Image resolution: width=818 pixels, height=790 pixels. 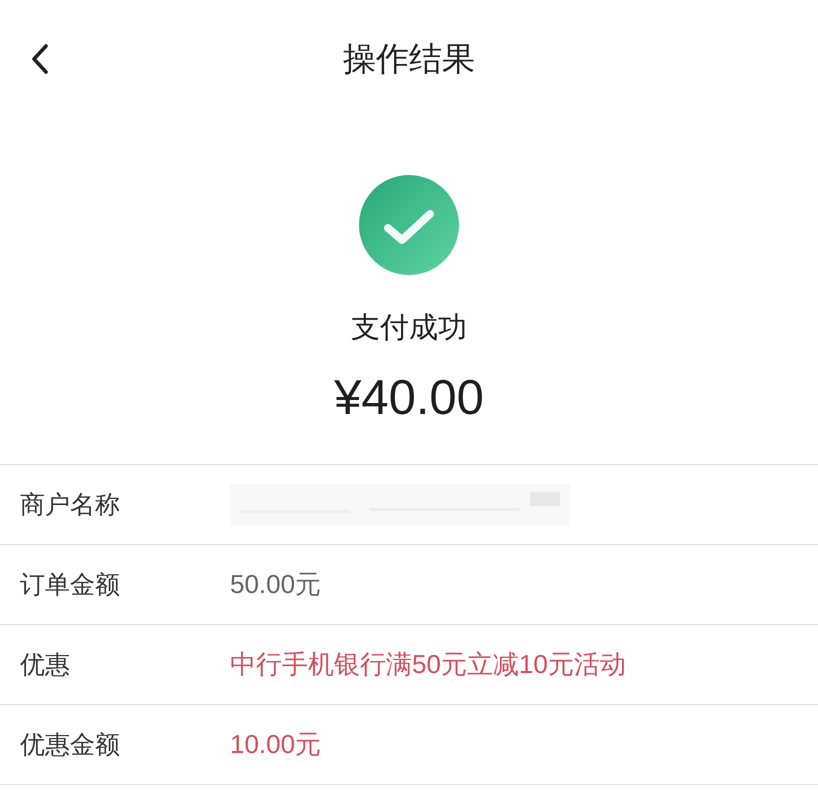 I want to click on detail-value: 10.00元, so click(x=276, y=744).